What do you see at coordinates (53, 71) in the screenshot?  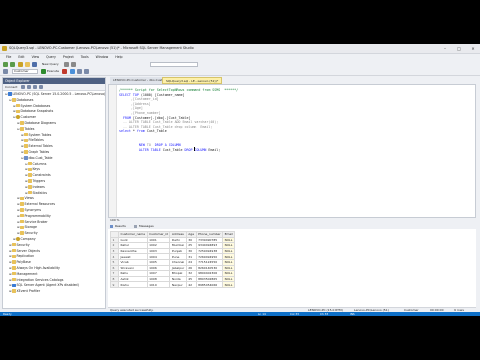 I see `execute-button: Execute` at bounding box center [53, 71].